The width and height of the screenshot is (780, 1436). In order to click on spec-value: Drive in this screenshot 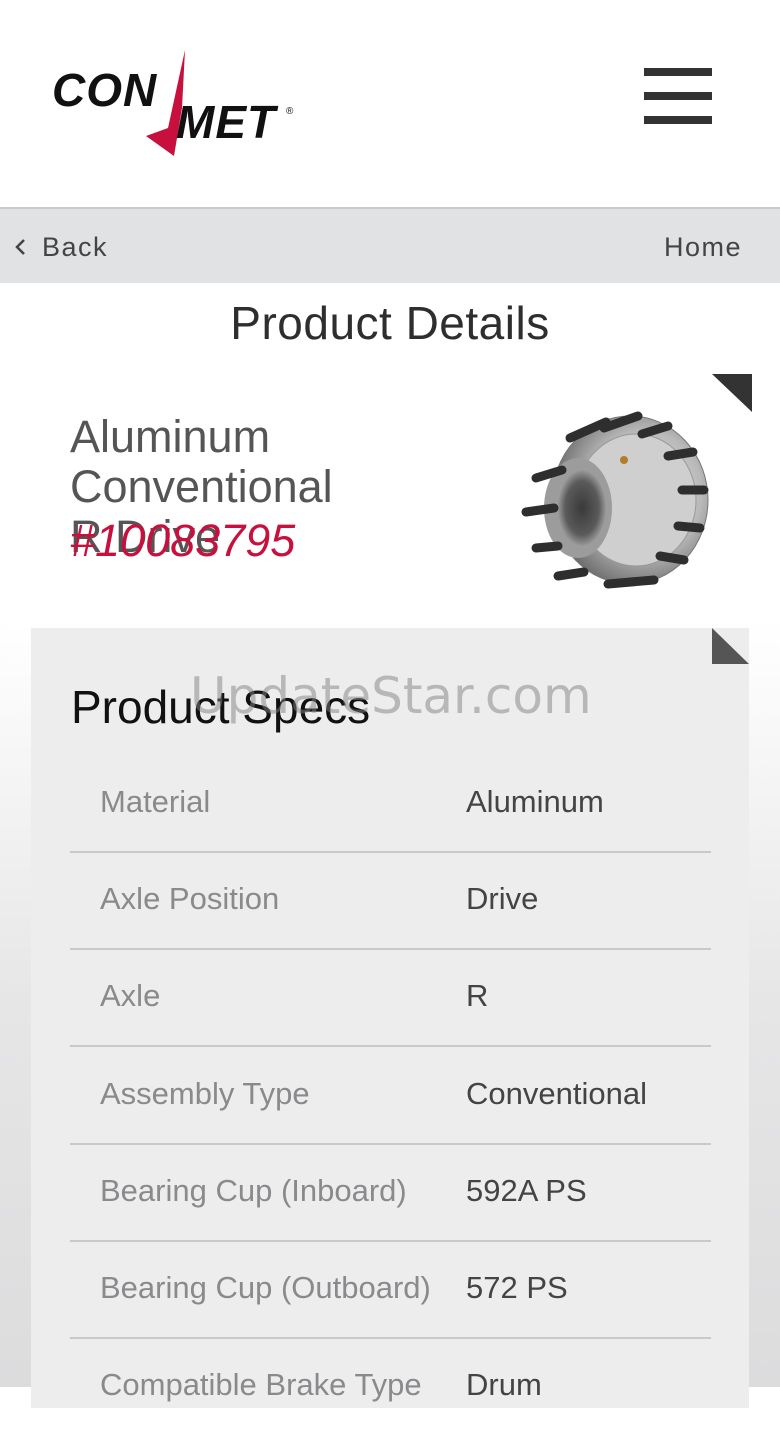, I will do `click(502, 898)`.